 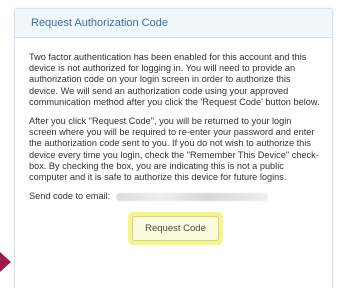 I want to click on panel-header: Request Authorization Code, so click(x=173, y=23).